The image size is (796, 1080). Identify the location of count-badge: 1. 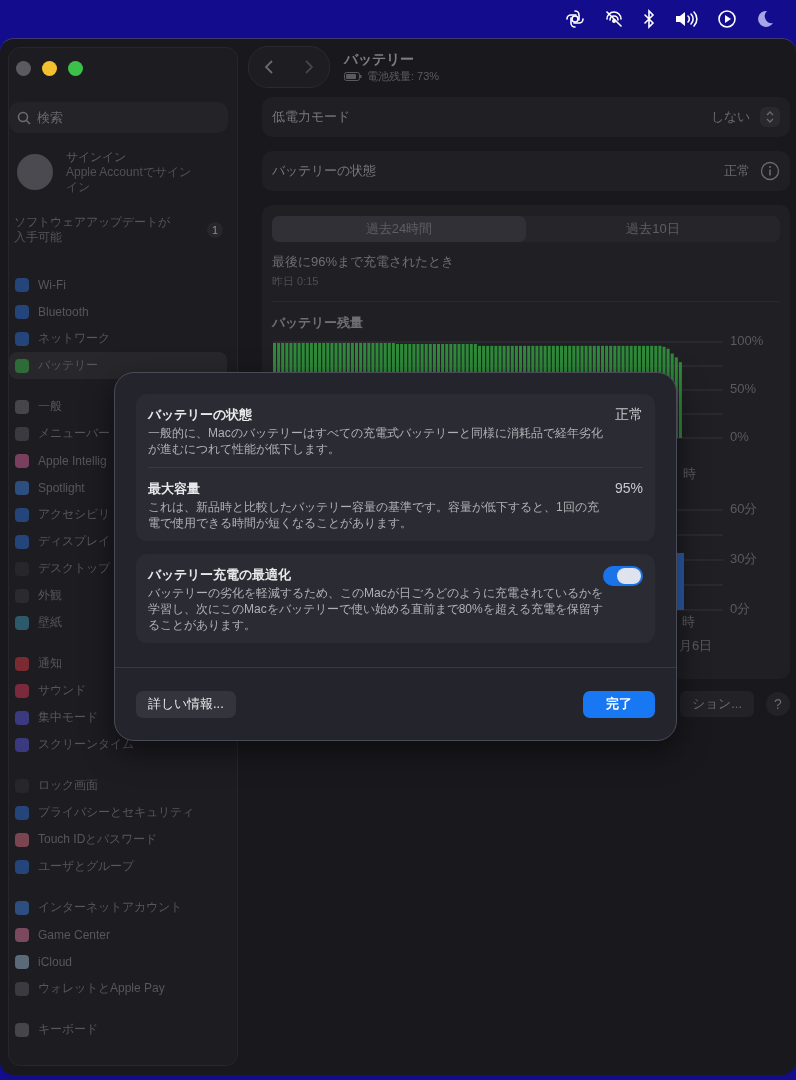
(215, 230).